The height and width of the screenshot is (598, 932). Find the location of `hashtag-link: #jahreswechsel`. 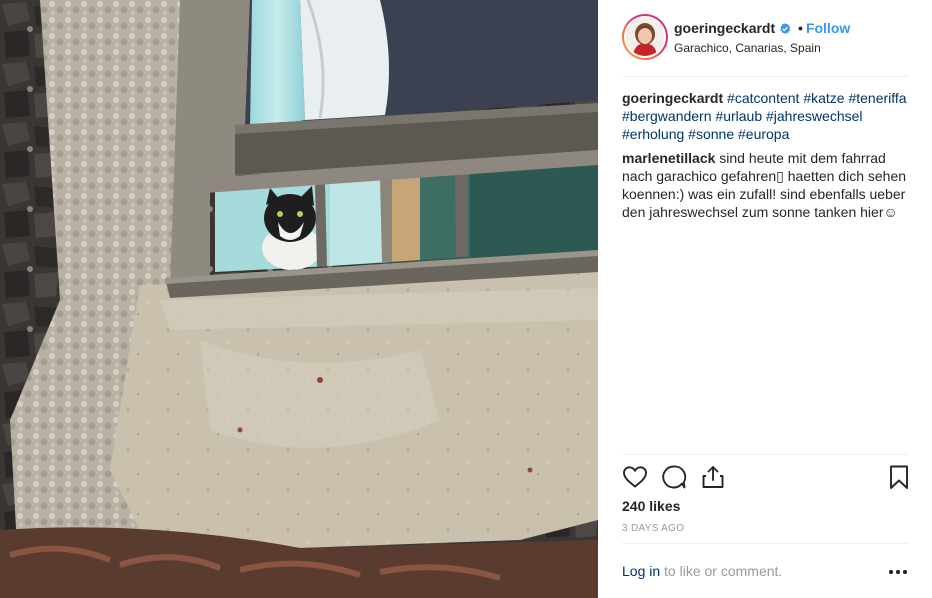

hashtag-link: #jahreswechsel is located at coordinates (814, 116).